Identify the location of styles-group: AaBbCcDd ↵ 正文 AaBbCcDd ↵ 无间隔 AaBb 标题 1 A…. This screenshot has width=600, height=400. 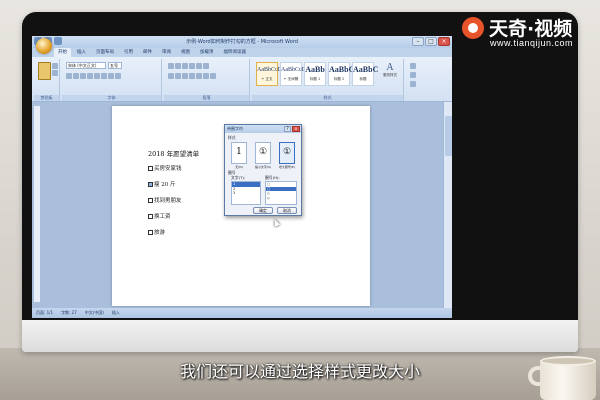
(328, 80).